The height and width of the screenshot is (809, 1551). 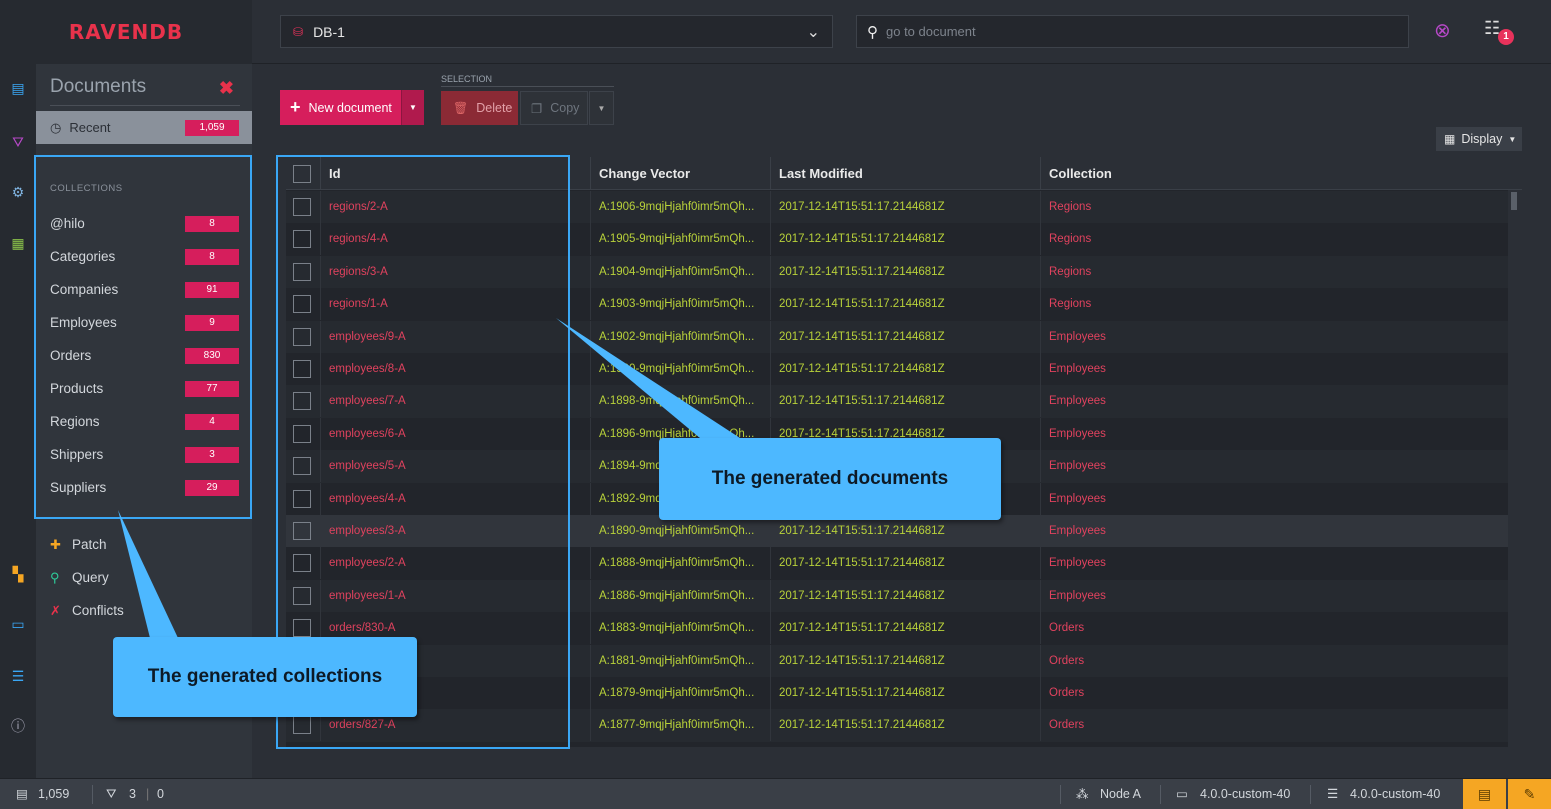 What do you see at coordinates (1182, 794) in the screenshot?
I see `monitor-icon: ▭` at bounding box center [1182, 794].